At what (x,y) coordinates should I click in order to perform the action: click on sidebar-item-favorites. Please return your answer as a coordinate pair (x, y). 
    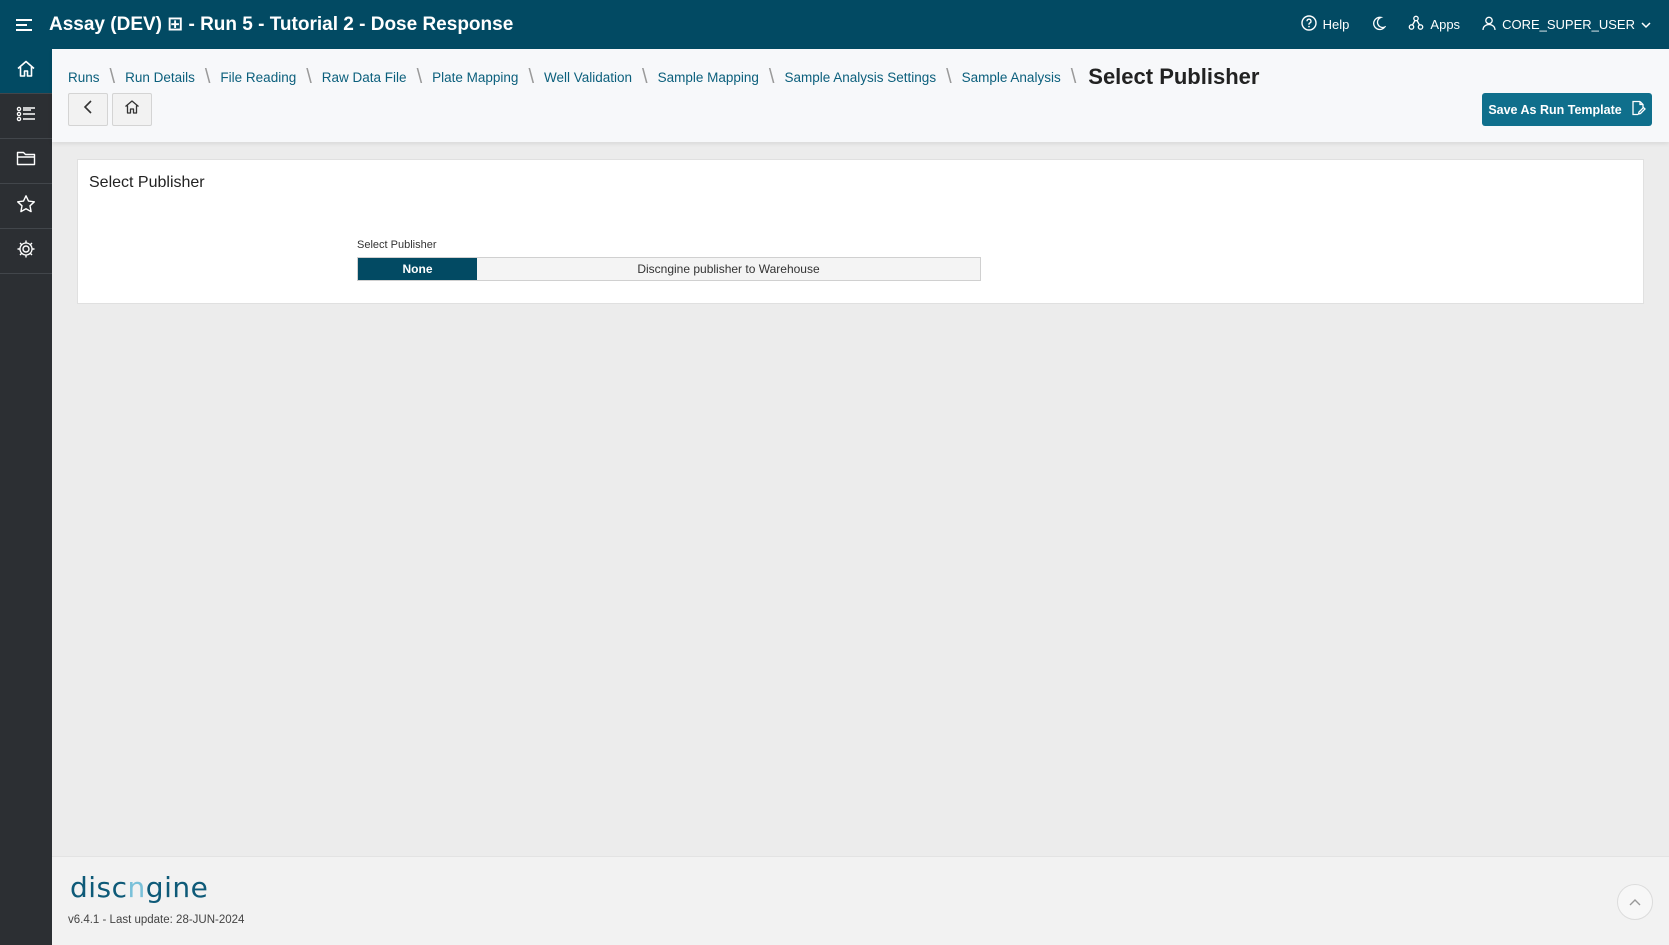
    Looking at the image, I should click on (26, 206).